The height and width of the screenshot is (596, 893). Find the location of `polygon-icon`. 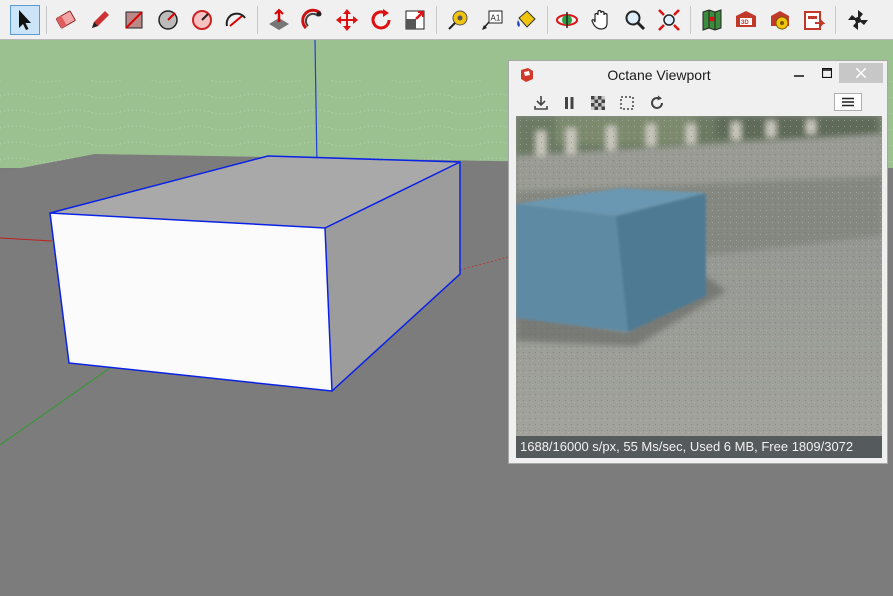

polygon-icon is located at coordinates (202, 20).